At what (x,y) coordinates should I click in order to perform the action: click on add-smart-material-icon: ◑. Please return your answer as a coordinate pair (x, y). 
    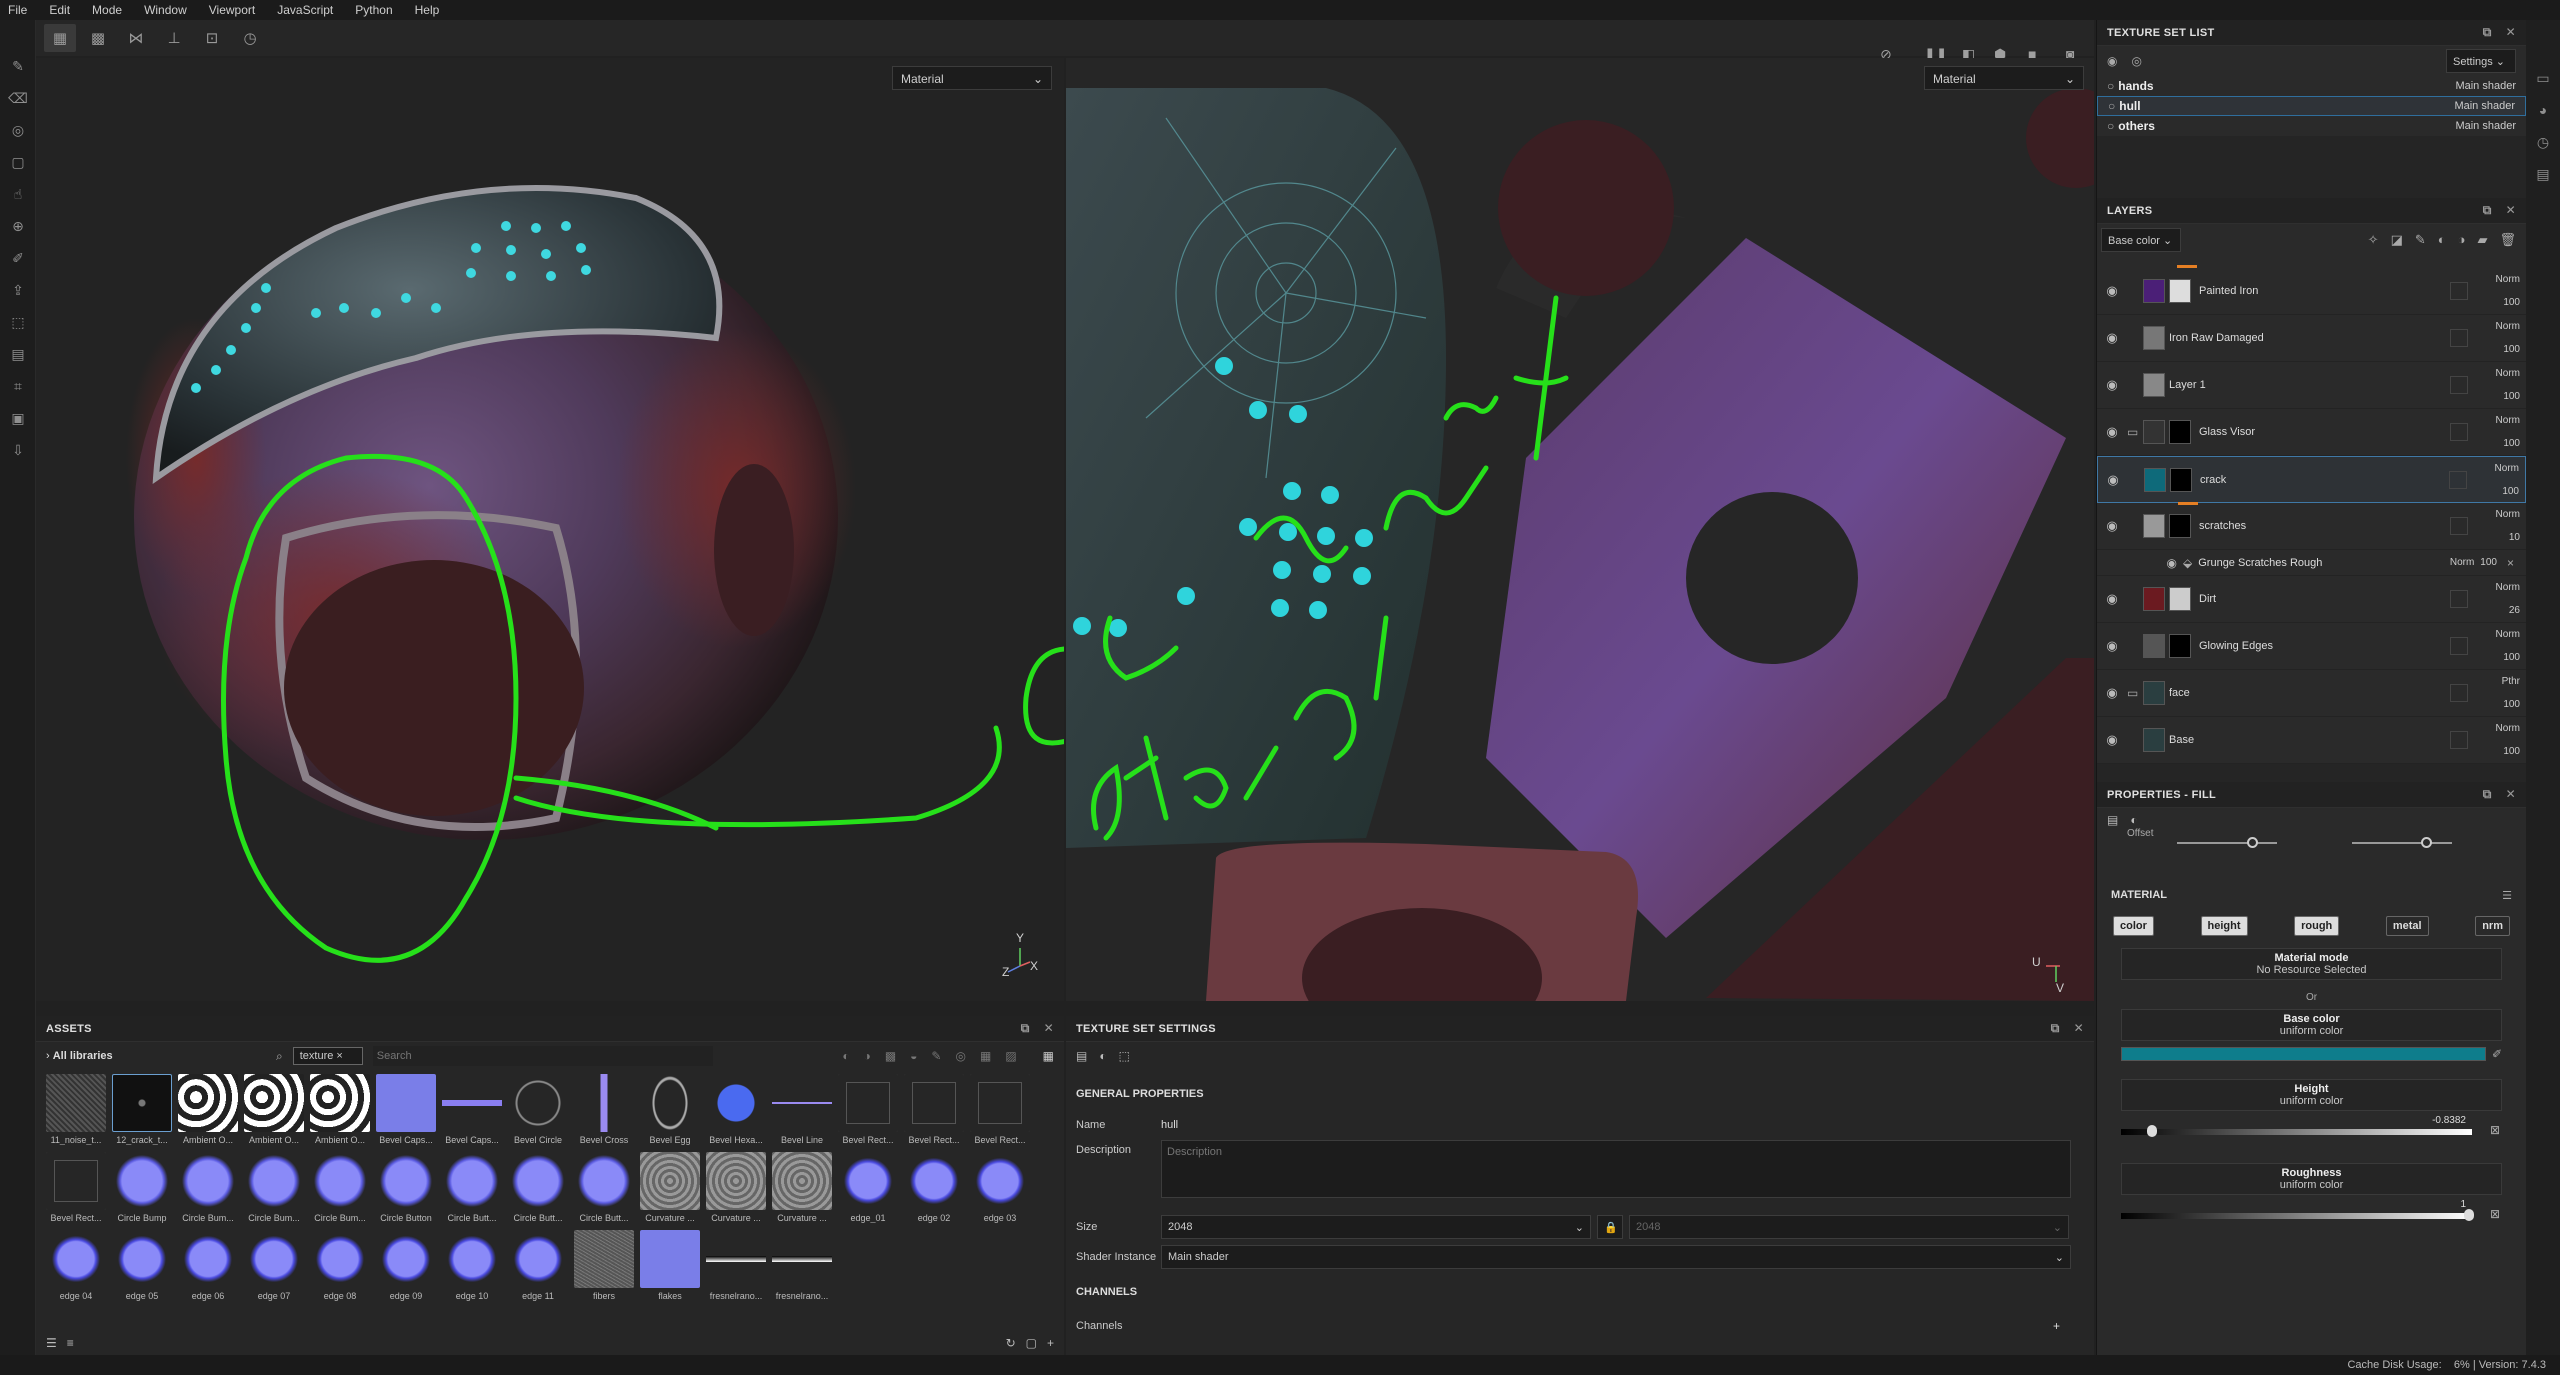
    Looking at the image, I should click on (2462, 240).